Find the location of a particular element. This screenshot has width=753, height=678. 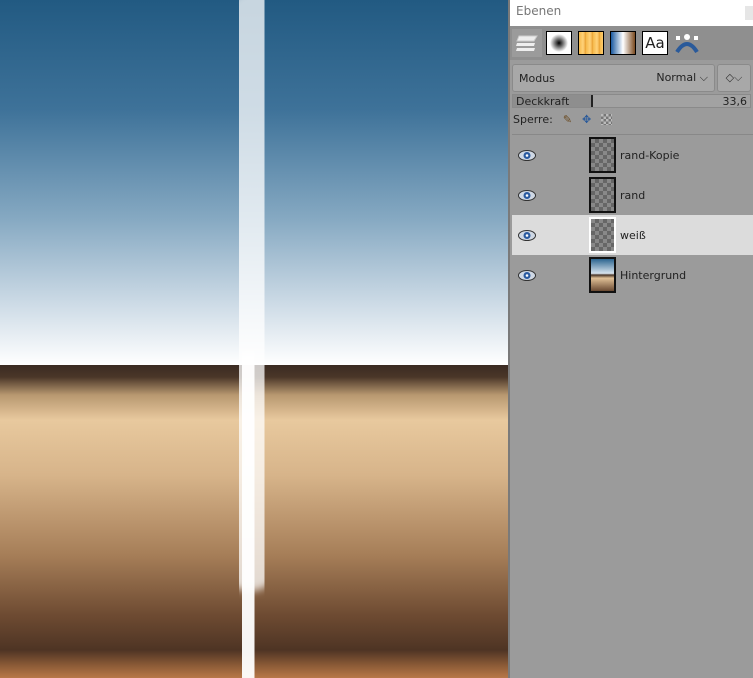

lock-row: Sperre: ✎ ✥ is located at coordinates (631, 119).